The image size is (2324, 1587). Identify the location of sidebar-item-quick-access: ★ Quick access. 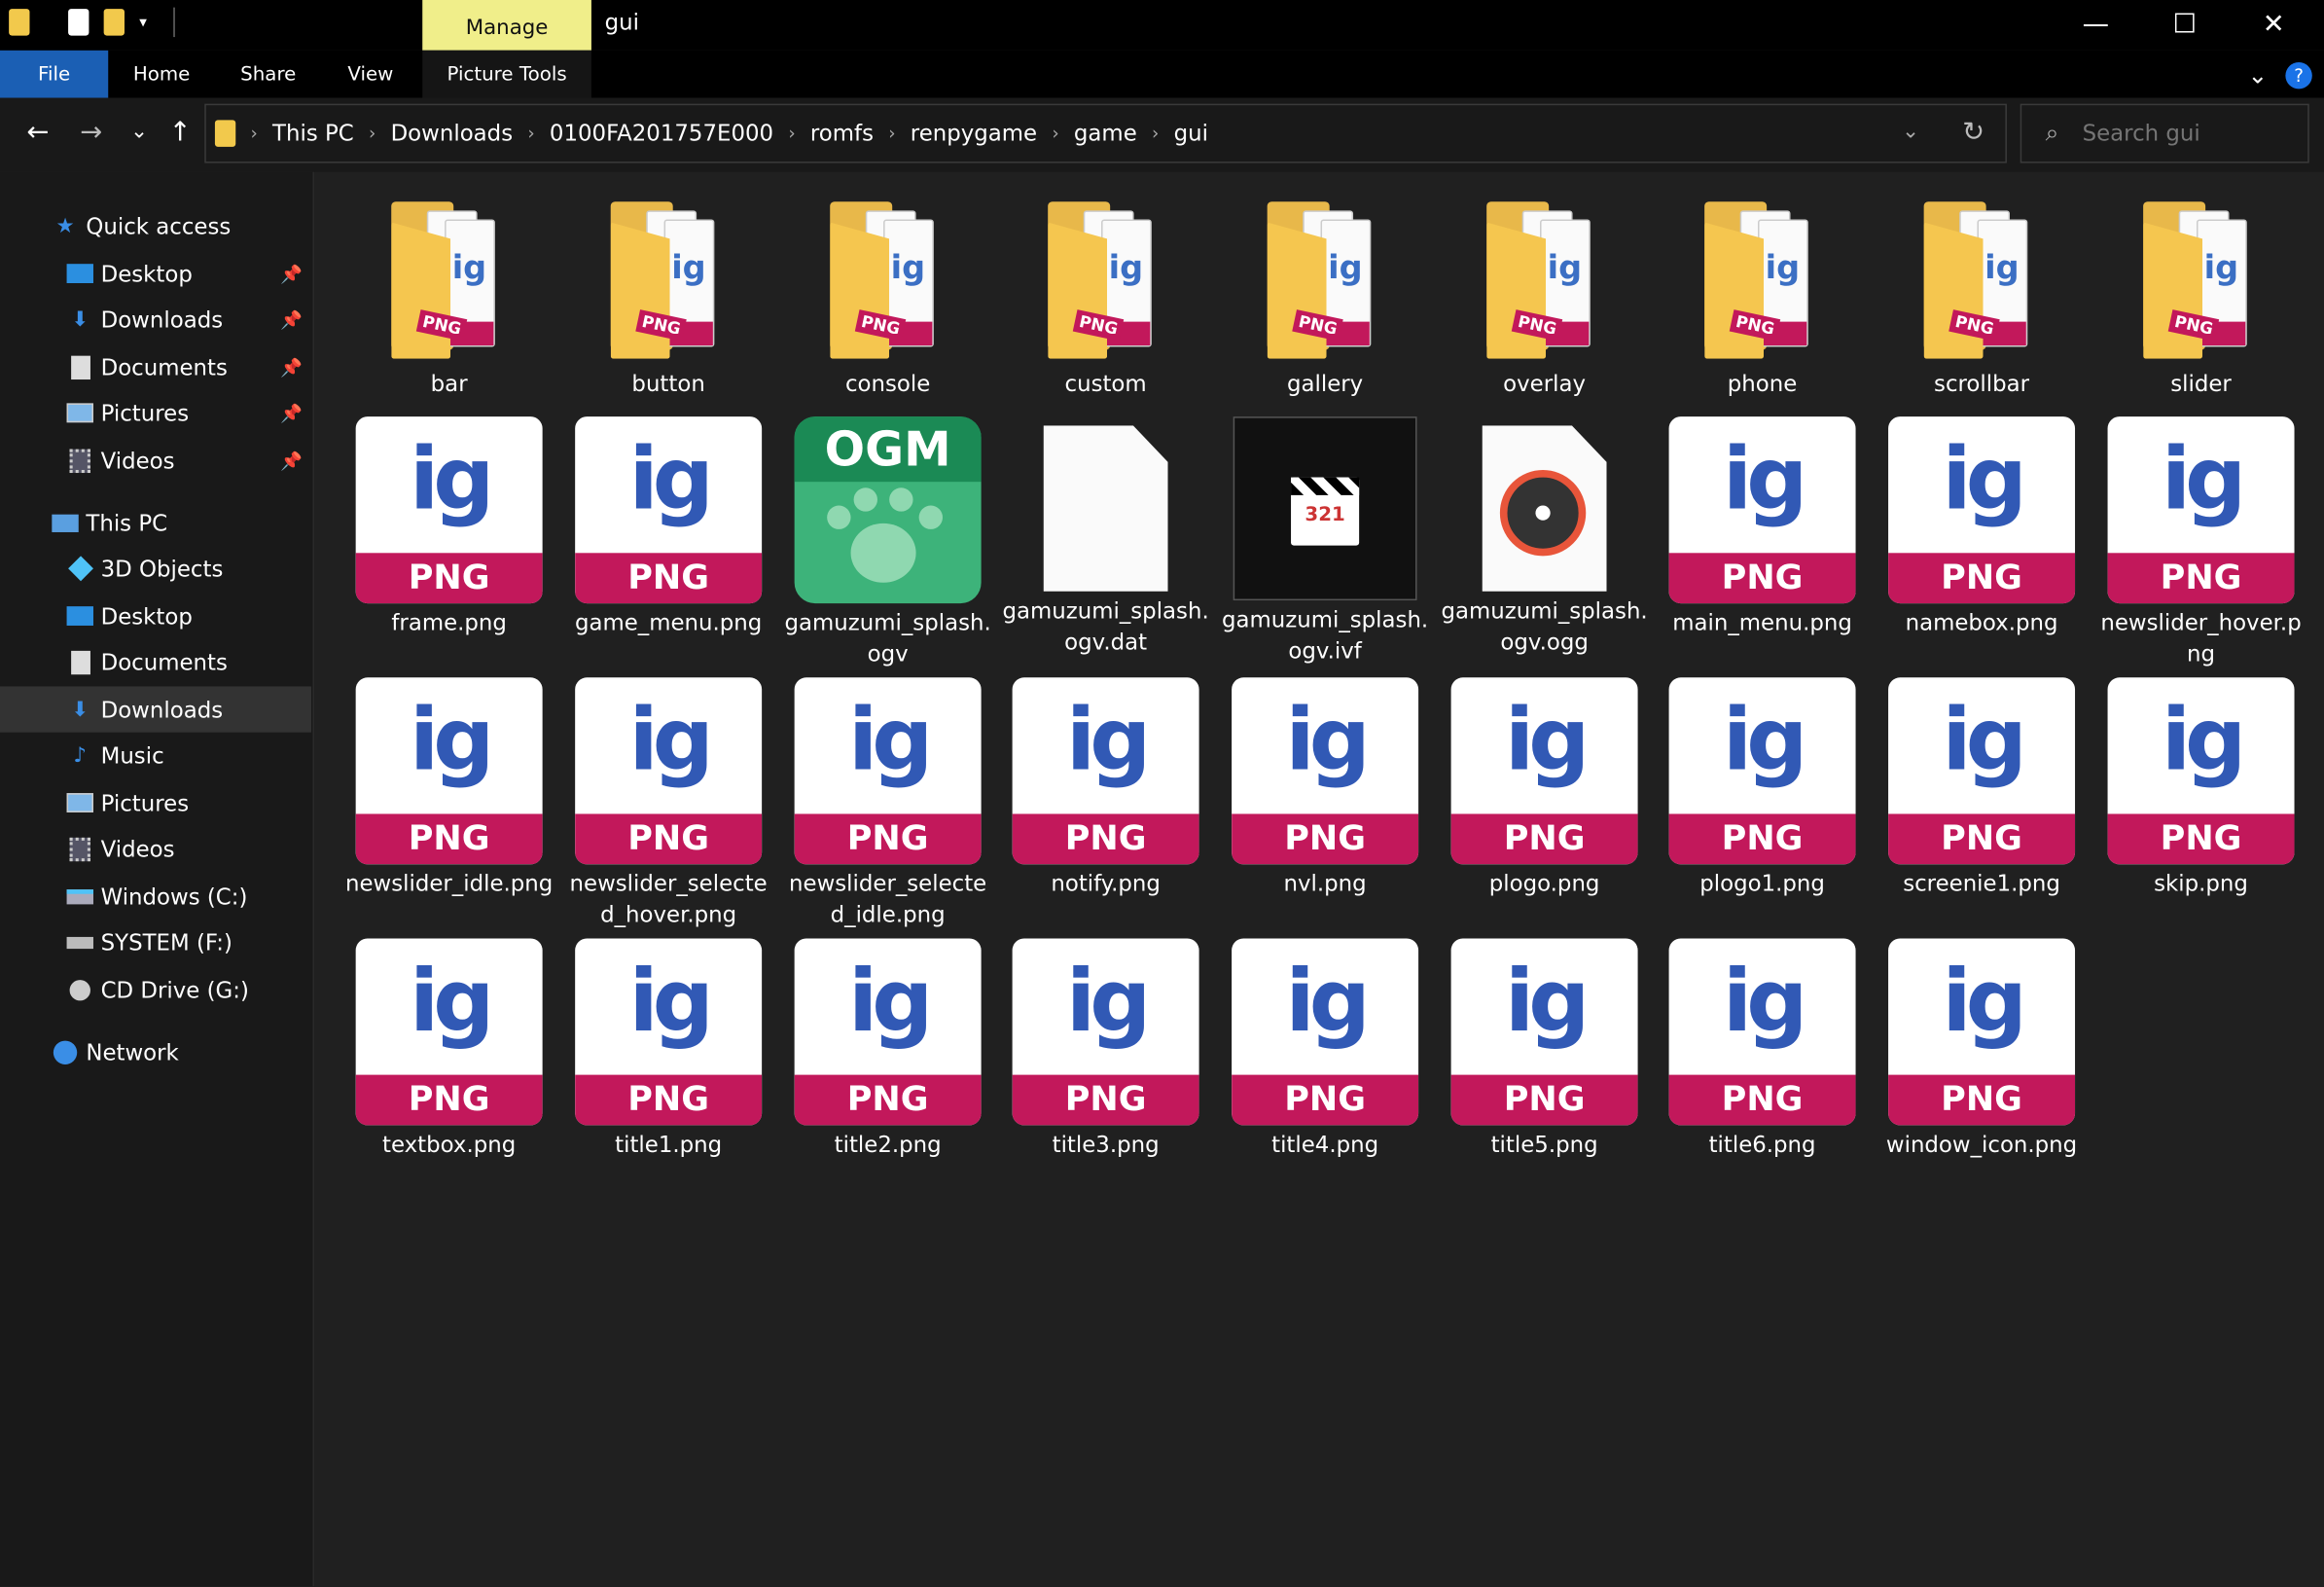
(155, 226).